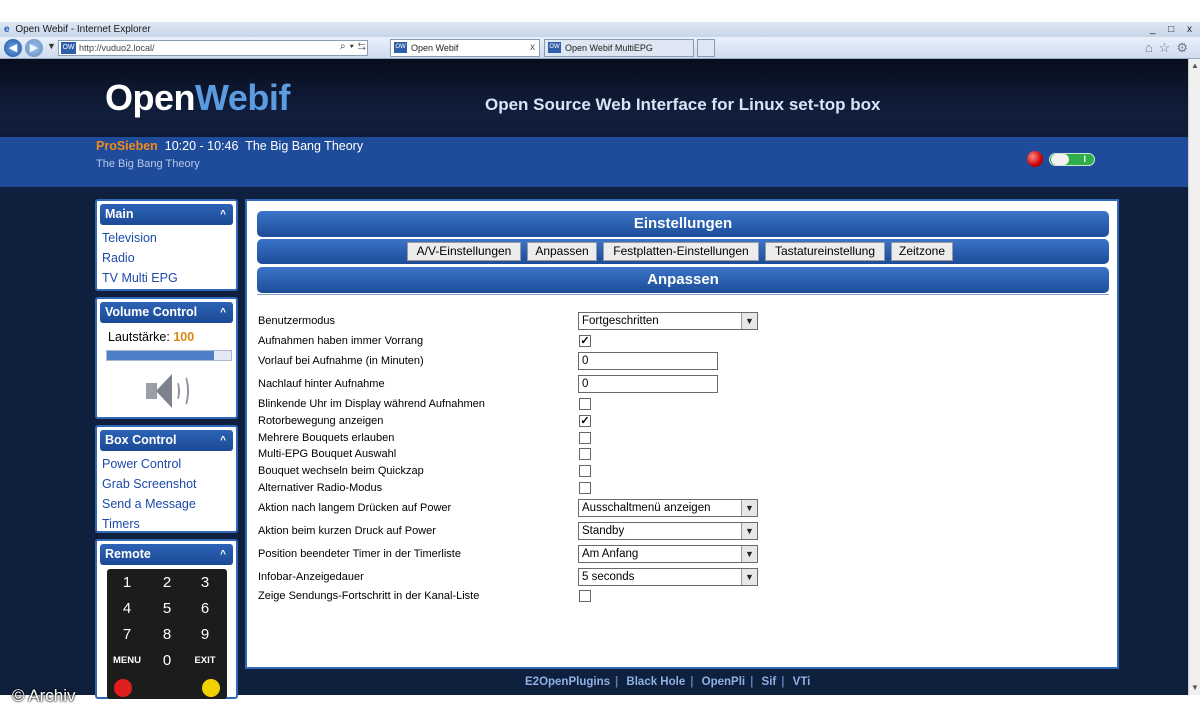  What do you see at coordinates (585, 341) in the screenshot?
I see `aufnahmen-vorrang-checkbox: ✓` at bounding box center [585, 341].